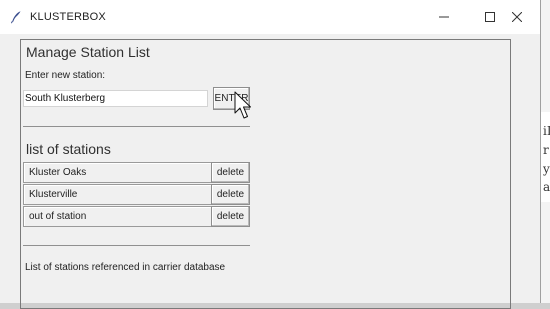 The image size is (550, 309). I want to click on station-item: out of station, so click(117, 216).